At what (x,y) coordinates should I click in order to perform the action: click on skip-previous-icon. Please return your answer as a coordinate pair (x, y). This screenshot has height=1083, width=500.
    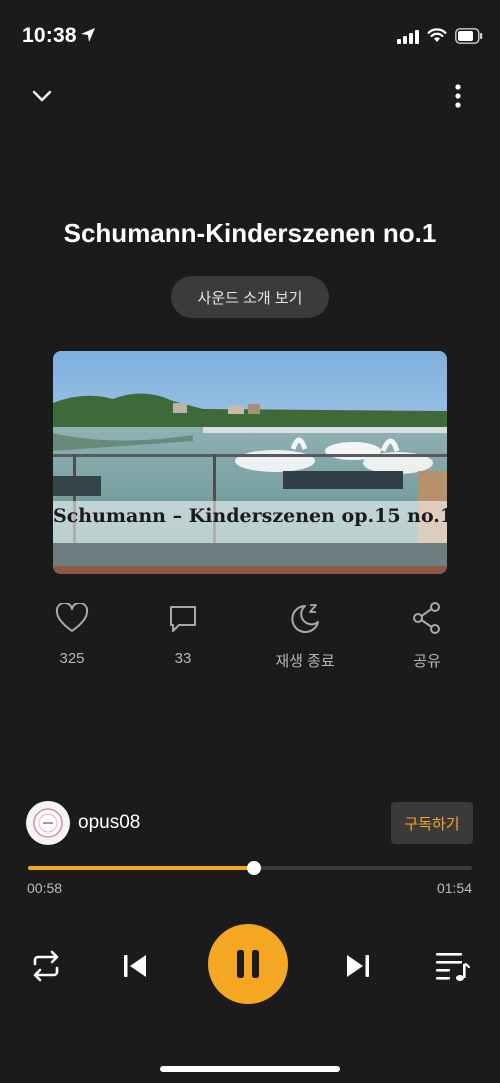
    Looking at the image, I should click on (135, 966).